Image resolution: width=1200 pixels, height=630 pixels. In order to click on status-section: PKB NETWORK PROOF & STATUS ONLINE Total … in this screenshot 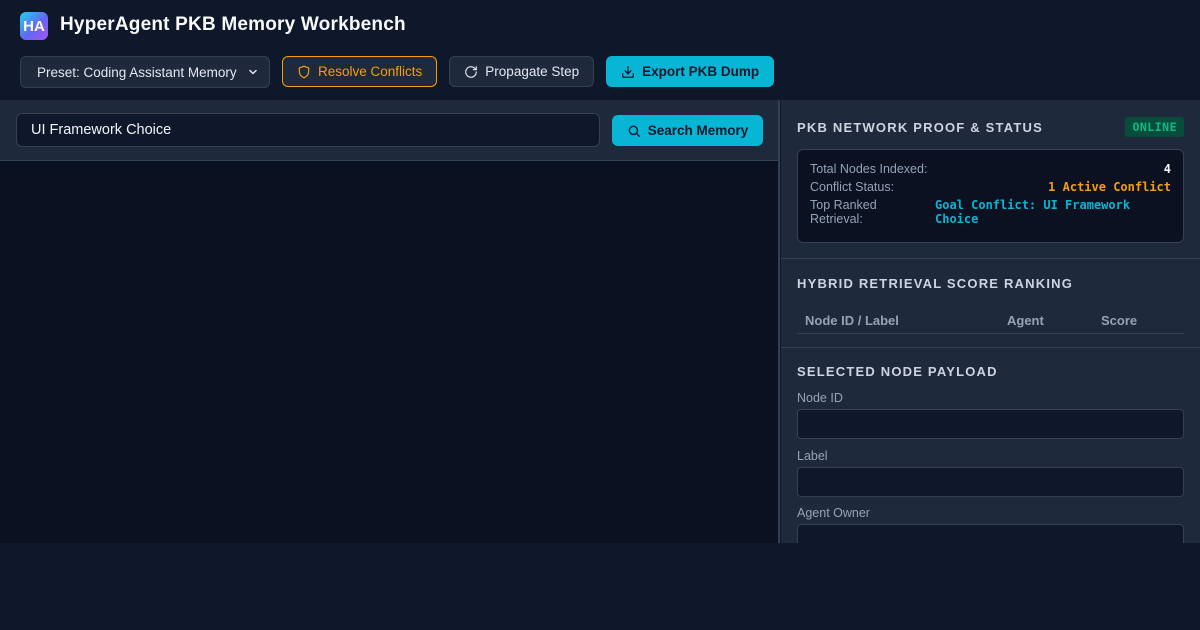, I will do `click(990, 180)`.